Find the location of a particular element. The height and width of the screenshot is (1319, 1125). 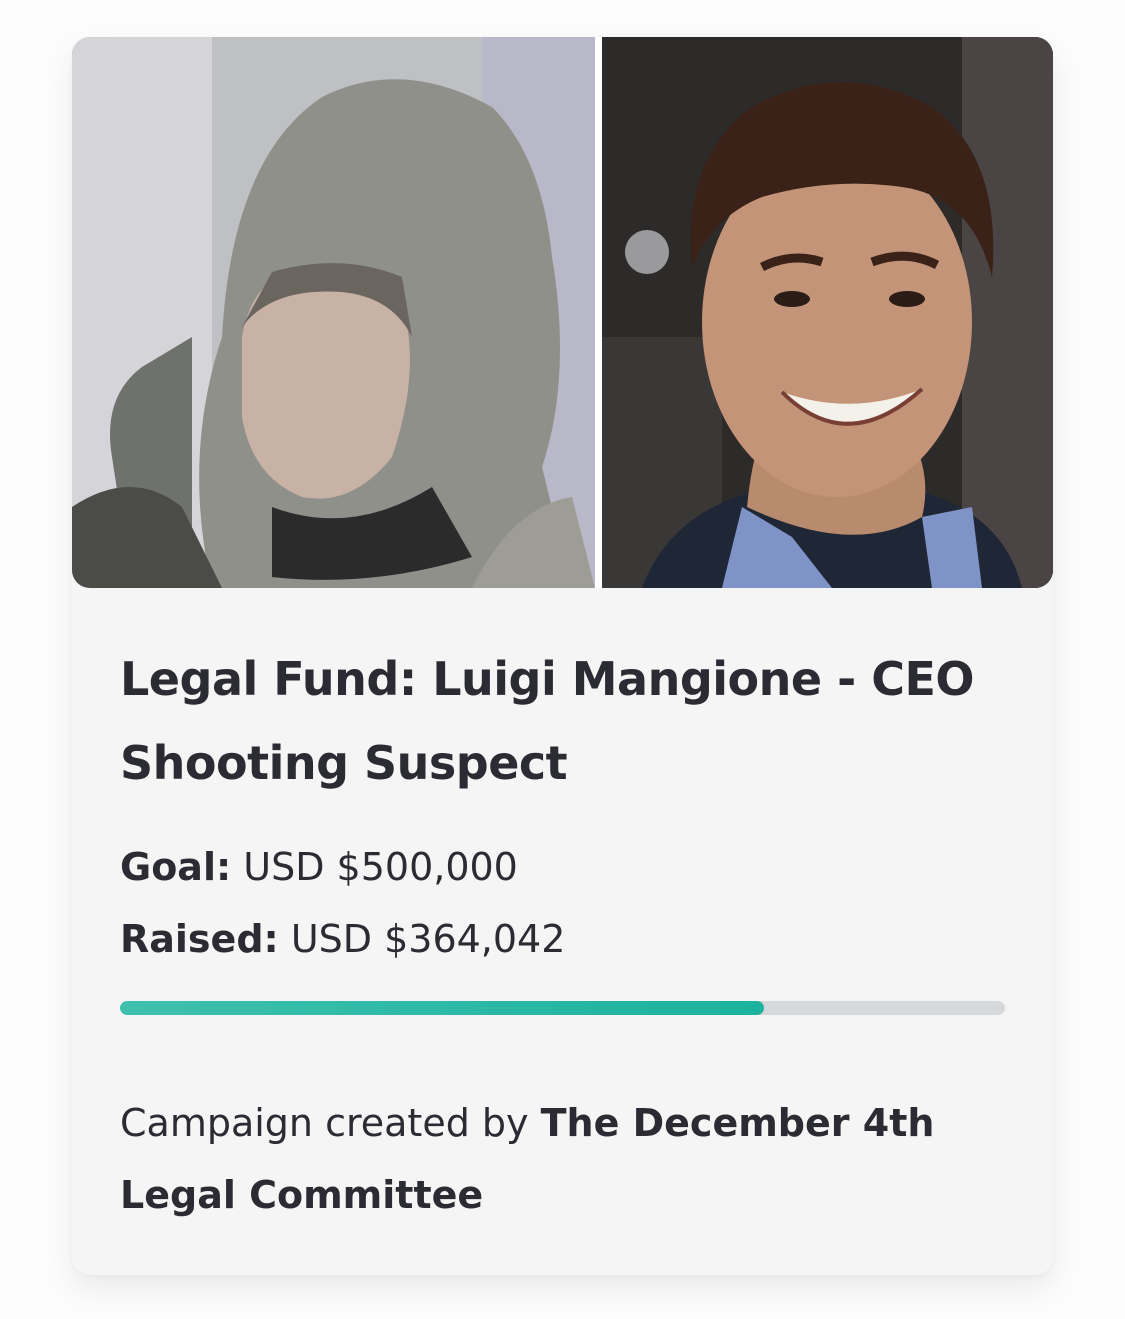

raised-row: Raised: USD $364,042 is located at coordinates (565, 939).